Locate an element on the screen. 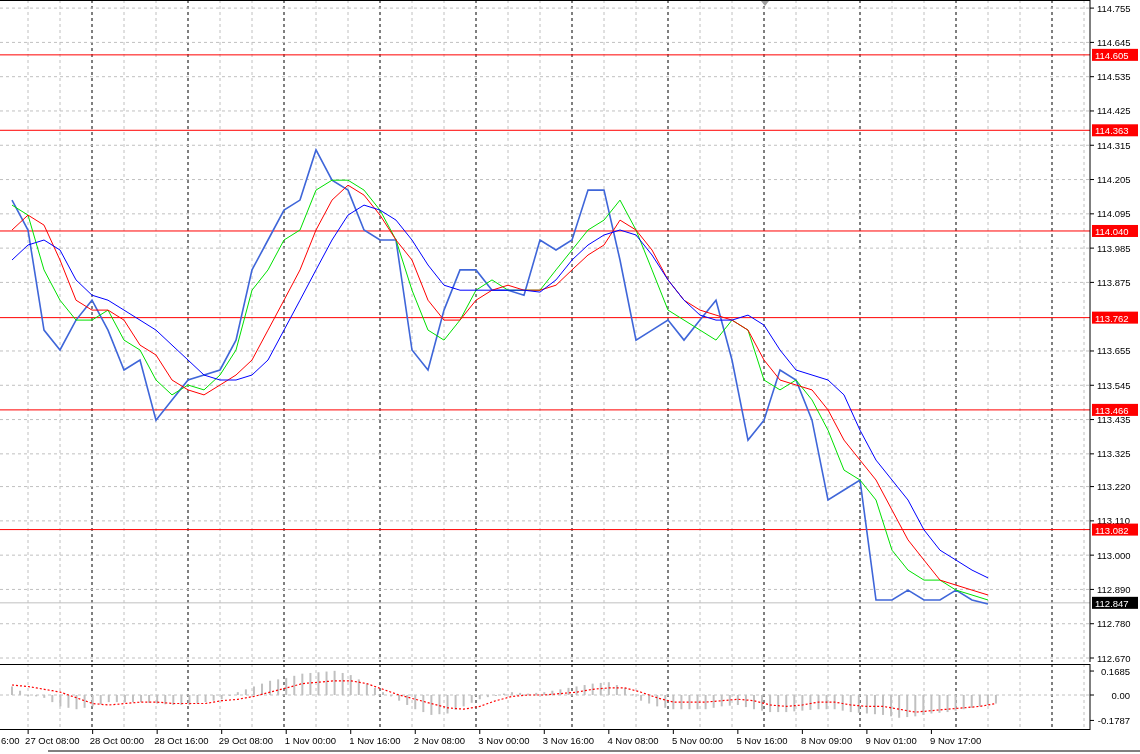 This screenshot has width=1140, height=754. price-level-label: 113.762 is located at coordinates (1115, 317).